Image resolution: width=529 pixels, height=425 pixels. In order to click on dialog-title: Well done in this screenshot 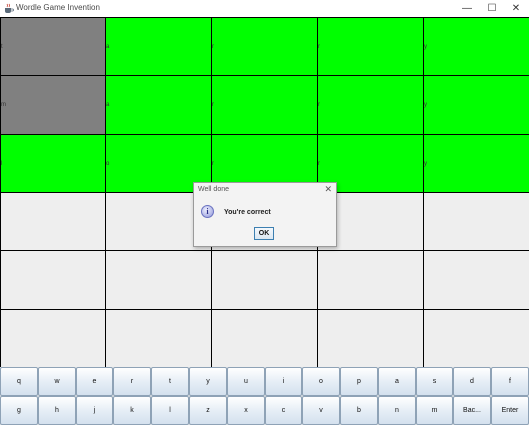, I will do `click(214, 189)`.